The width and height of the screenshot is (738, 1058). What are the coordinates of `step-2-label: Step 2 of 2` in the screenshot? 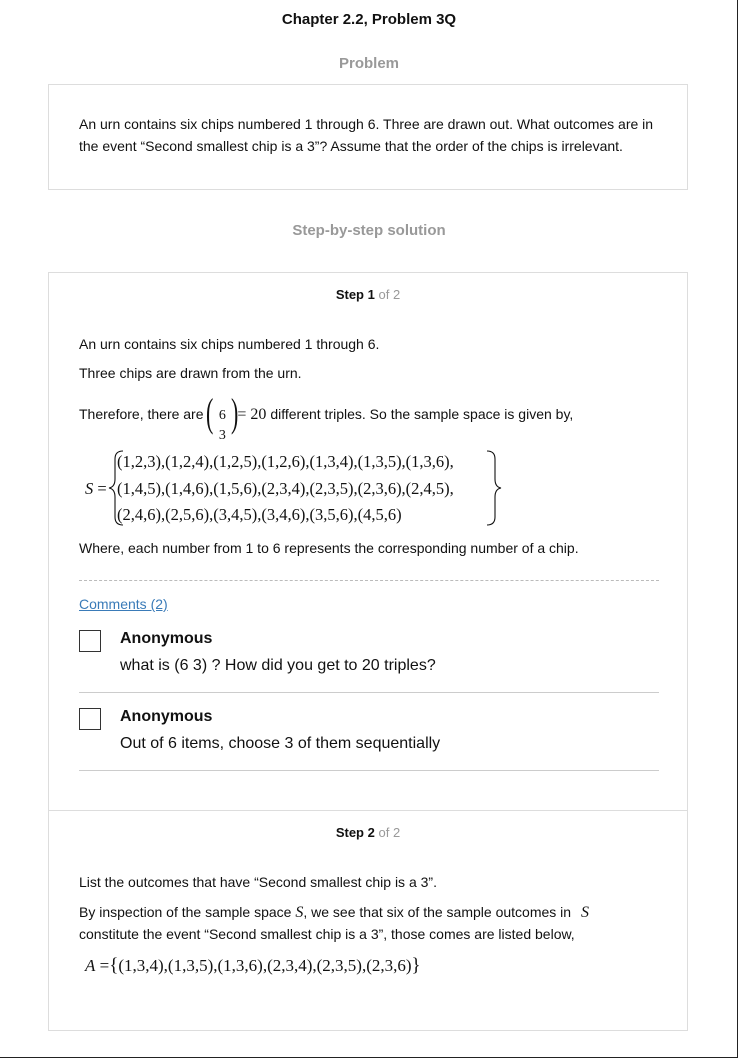 It's located at (368, 832).